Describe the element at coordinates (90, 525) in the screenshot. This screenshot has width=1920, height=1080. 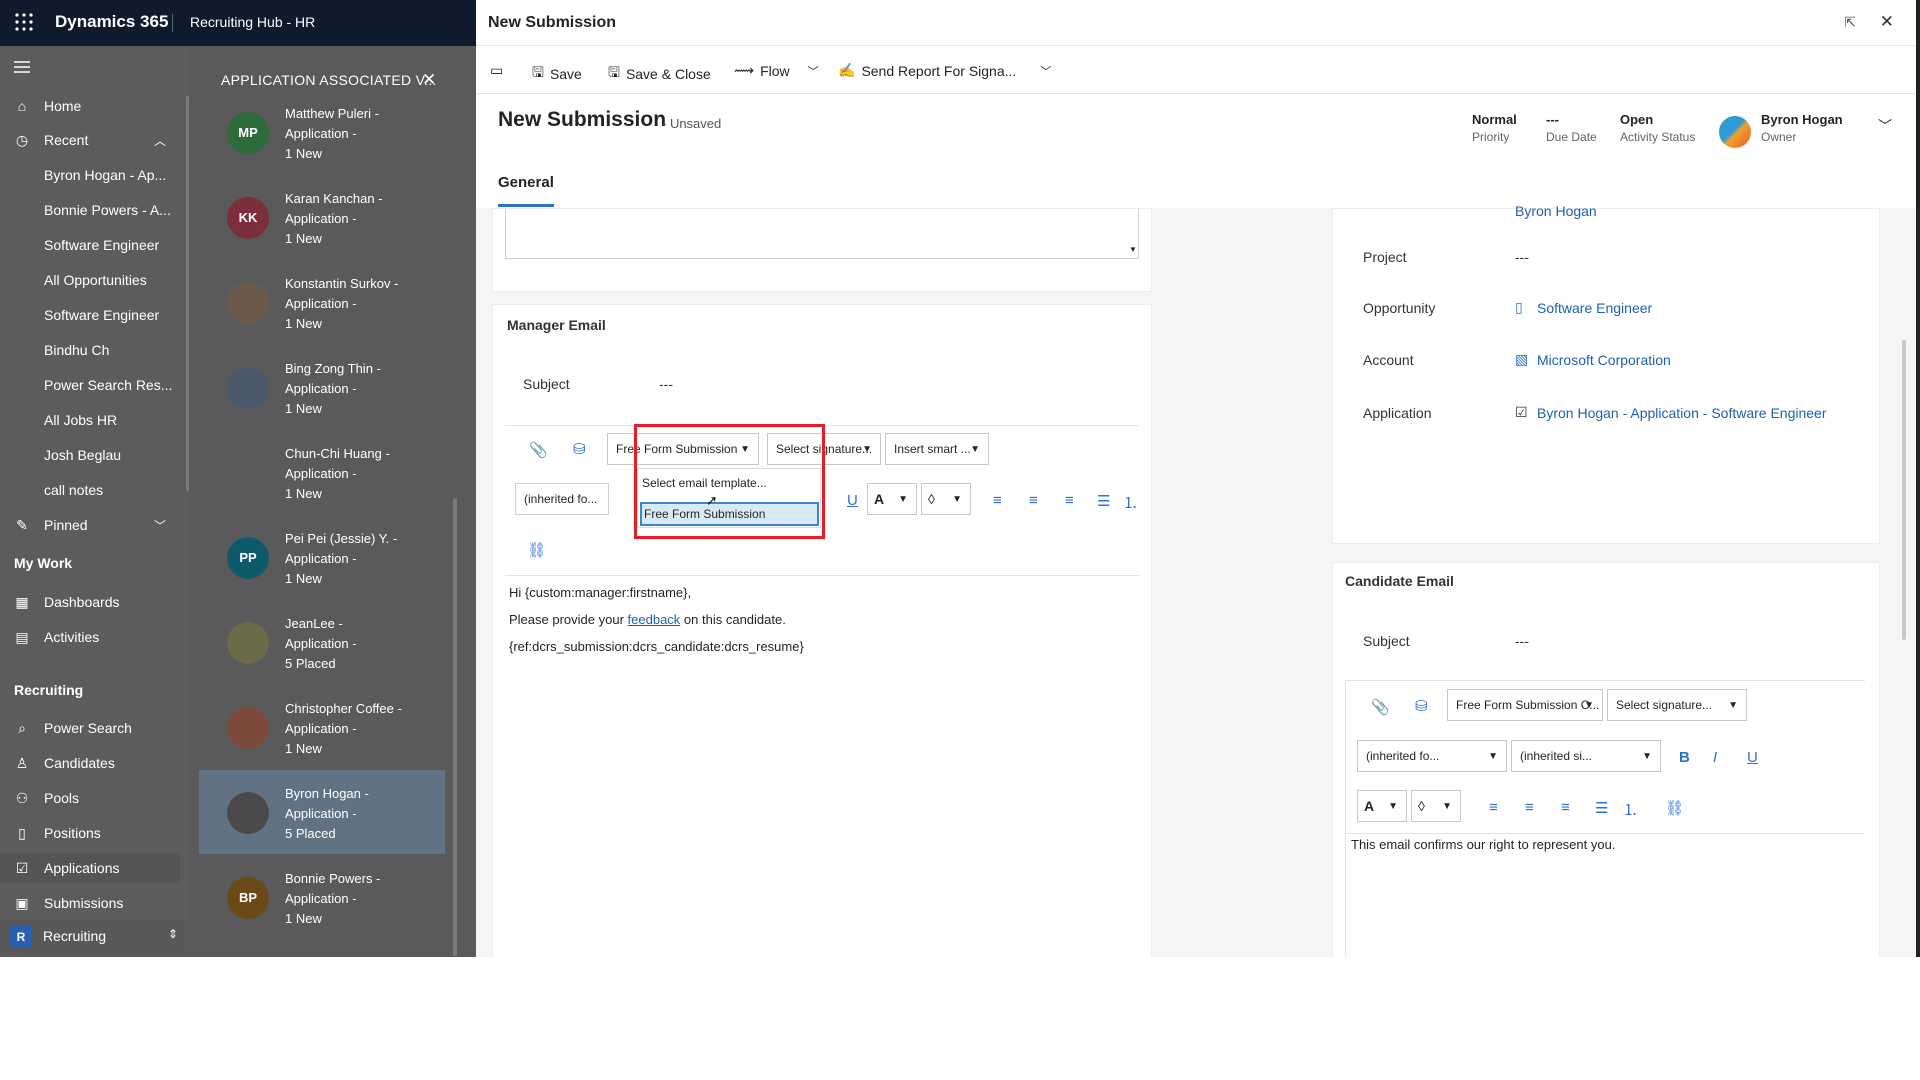
I see `nav-item-pinned: ✎ Pinned ﹀` at that location.